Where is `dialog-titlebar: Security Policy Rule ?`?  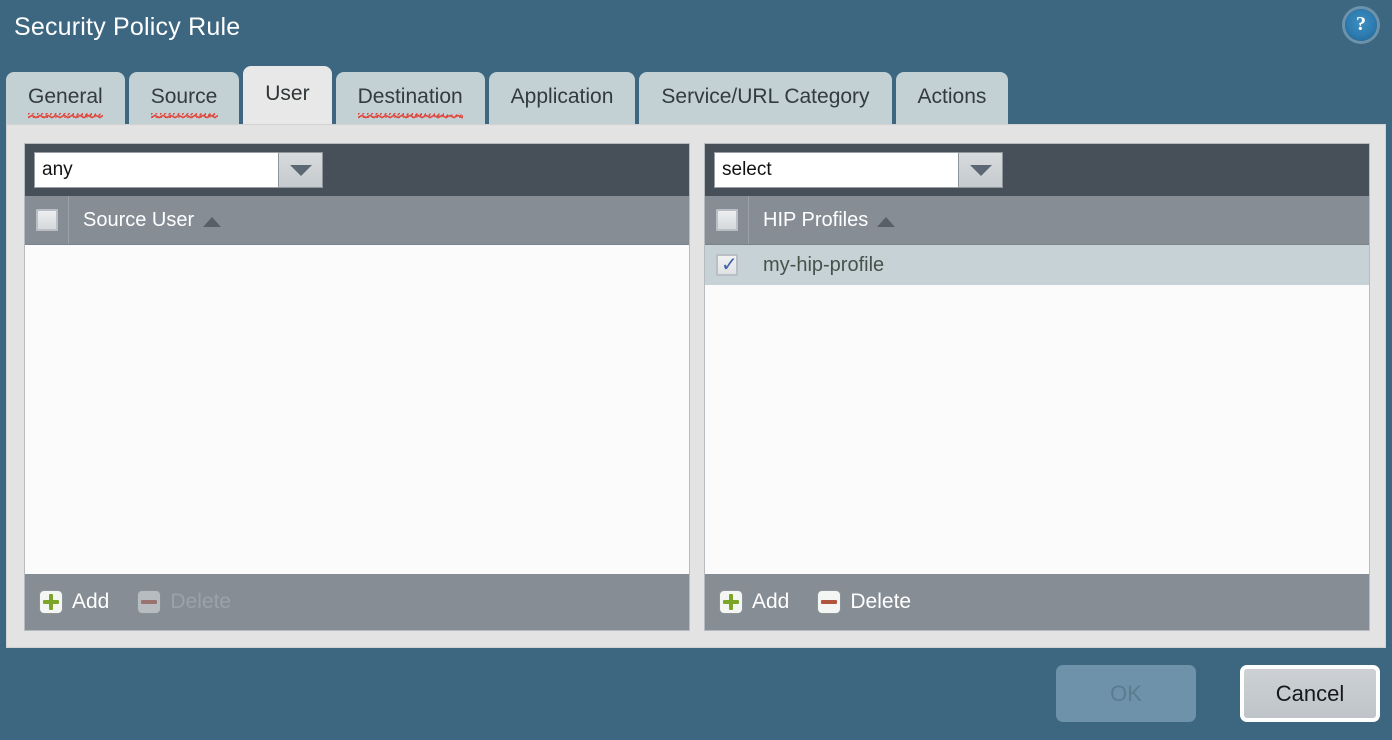
dialog-titlebar: Security Policy Rule ? is located at coordinates (696, 31).